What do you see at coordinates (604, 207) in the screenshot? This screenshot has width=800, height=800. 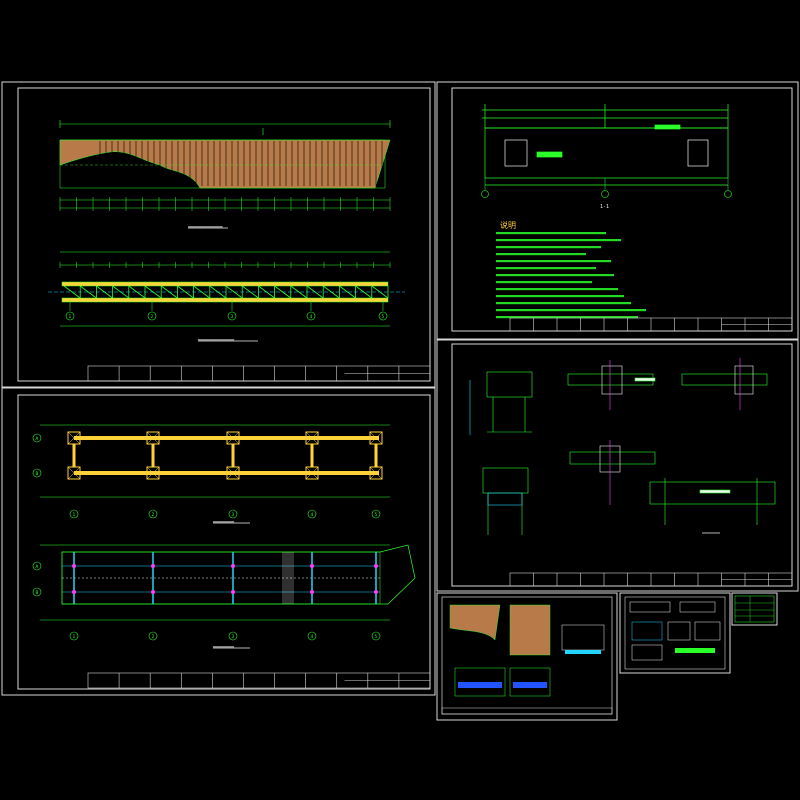 I see `section-label: 1-1` at bounding box center [604, 207].